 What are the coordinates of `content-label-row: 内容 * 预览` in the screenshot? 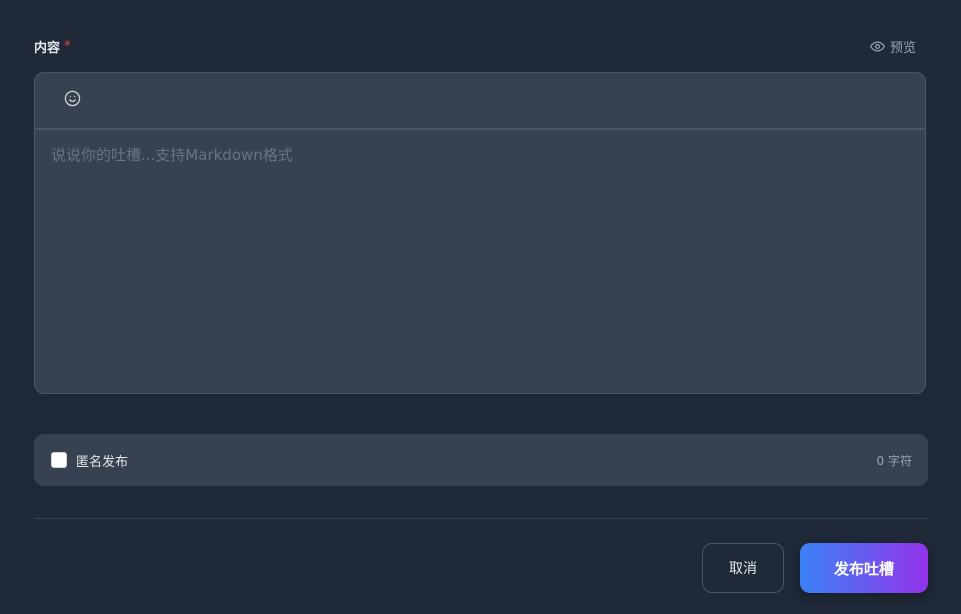 It's located at (475, 46).